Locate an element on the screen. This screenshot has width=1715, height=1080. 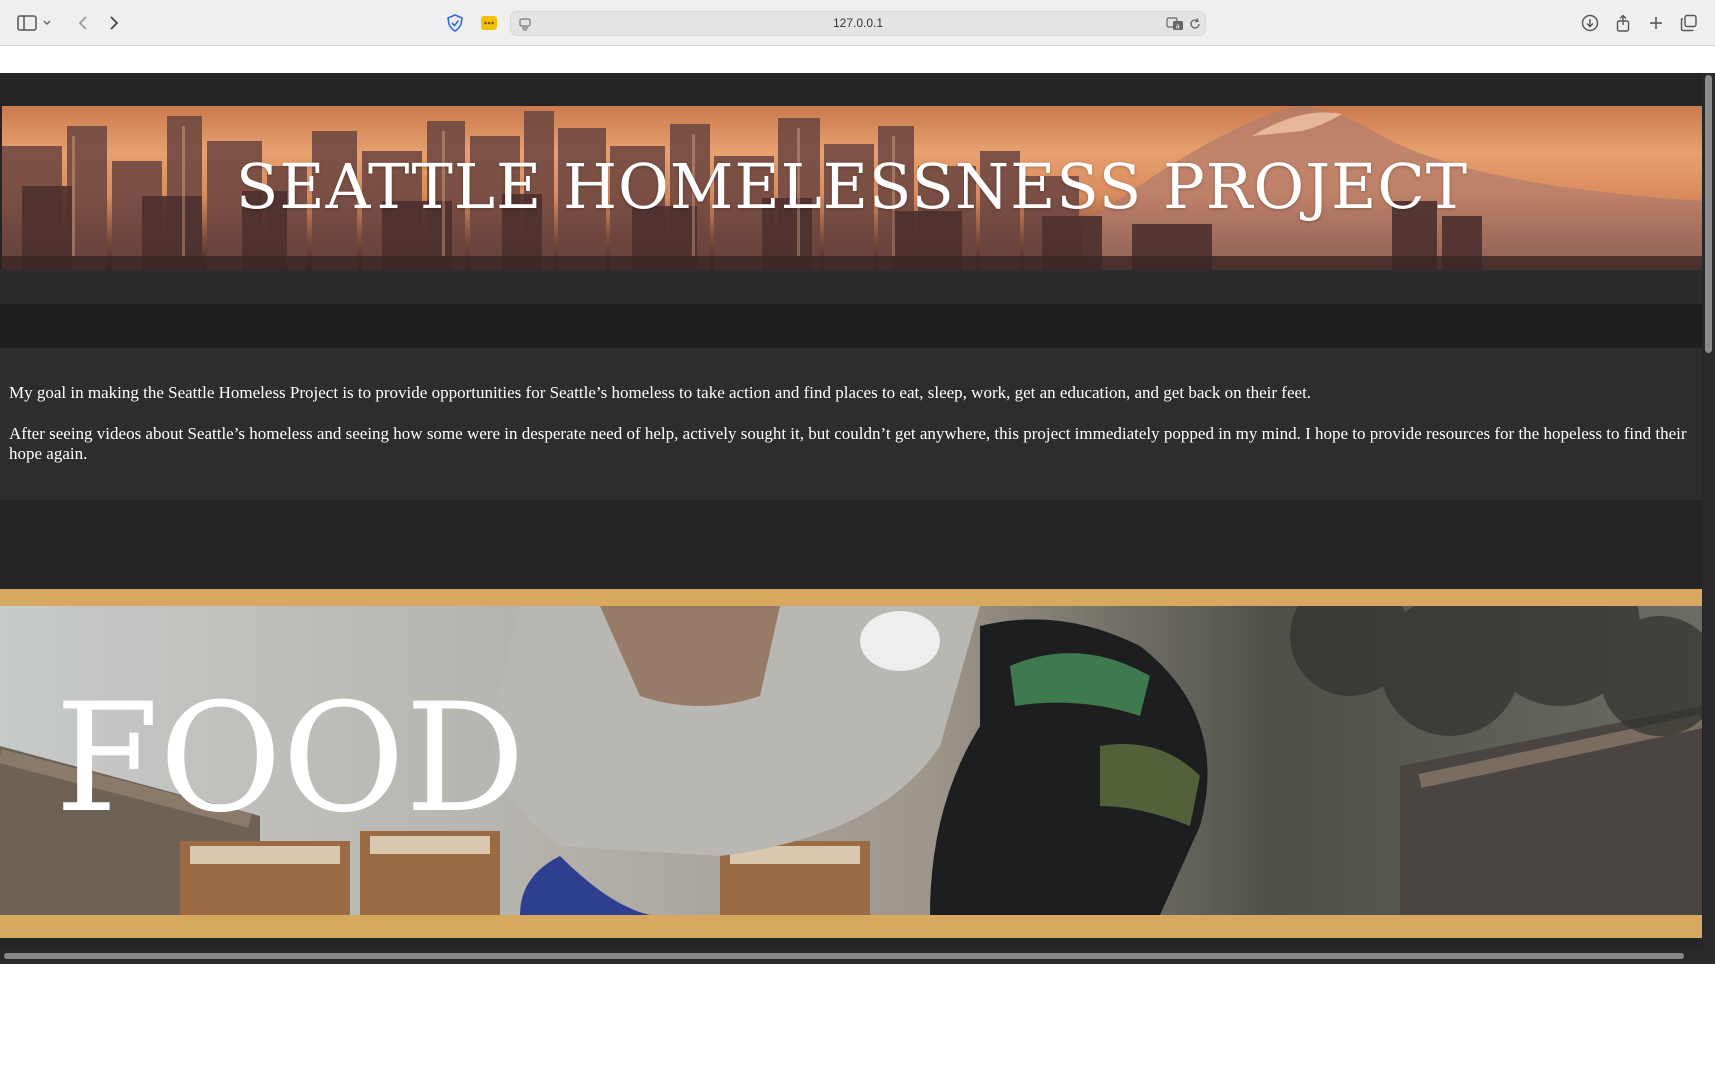
new-tab-icon is located at coordinates (1656, 23).